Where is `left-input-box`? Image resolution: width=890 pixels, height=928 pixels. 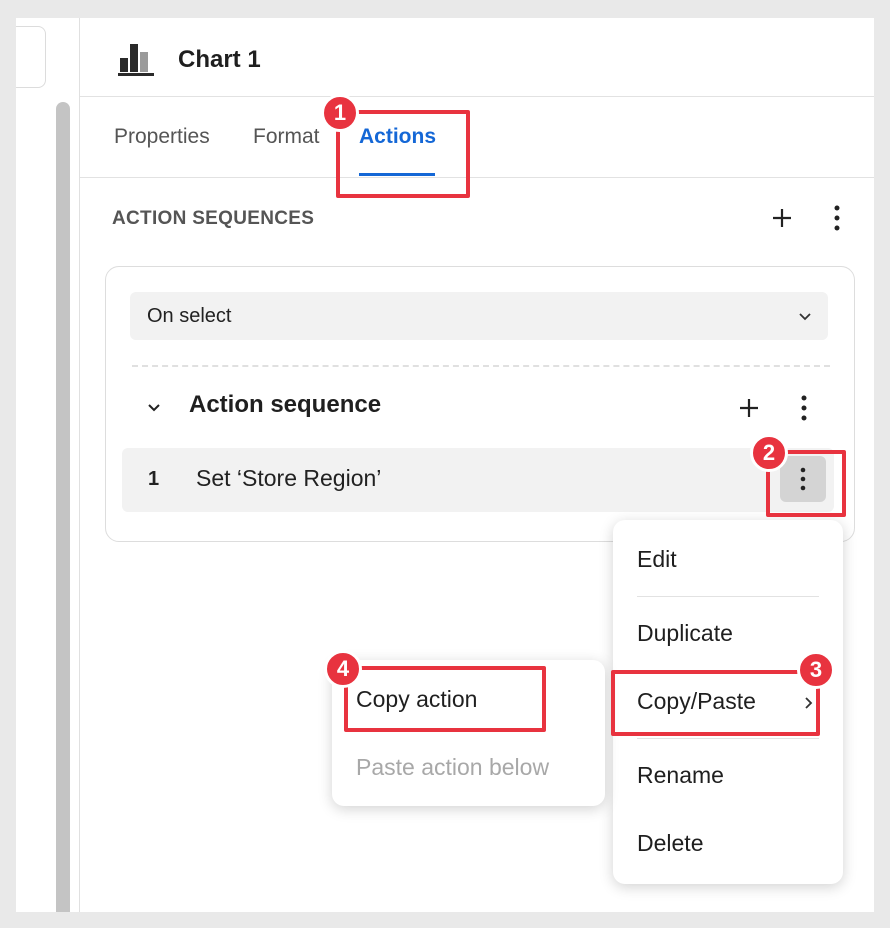 left-input-box is located at coordinates (31, 57).